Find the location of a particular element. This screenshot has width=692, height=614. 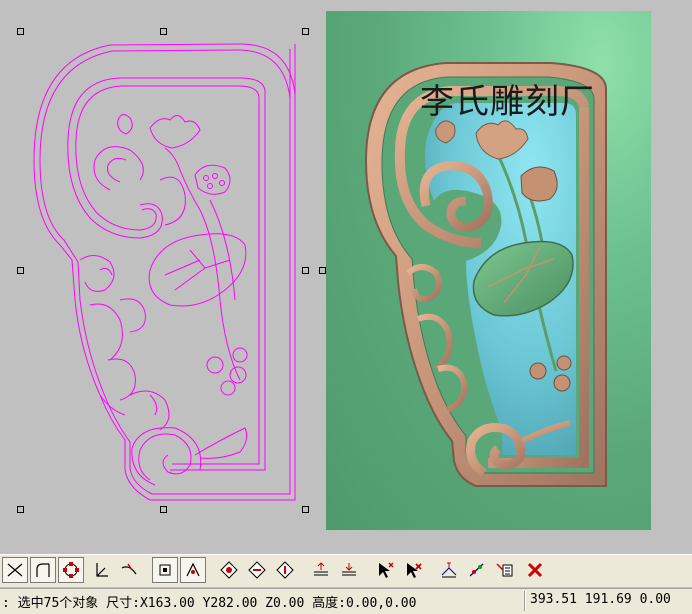

layer-down-icon is located at coordinates (349, 569).